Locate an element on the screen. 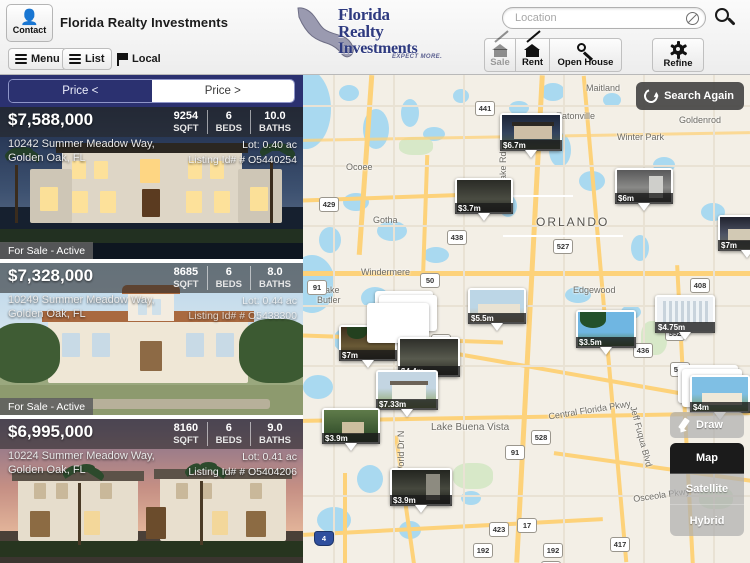 The image size is (750, 563). open-house-filter-button: Open House is located at coordinates (586, 55).